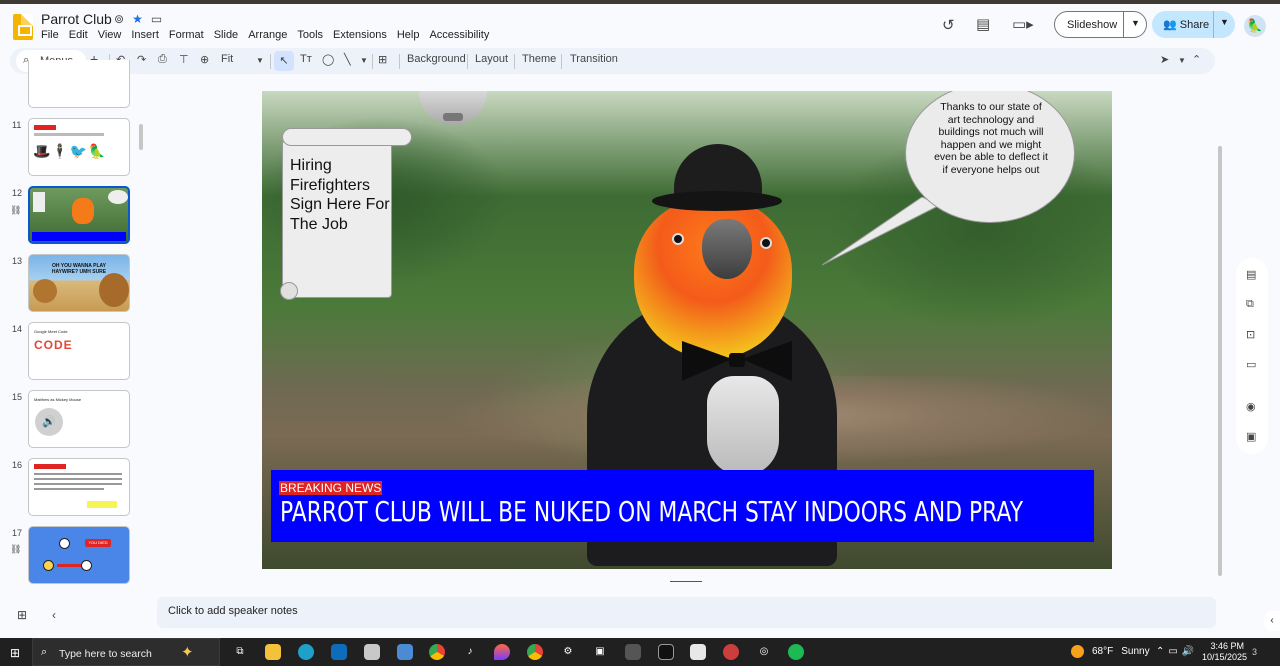 The image size is (1280, 666). I want to click on record-icon: ◉, so click(1251, 406).